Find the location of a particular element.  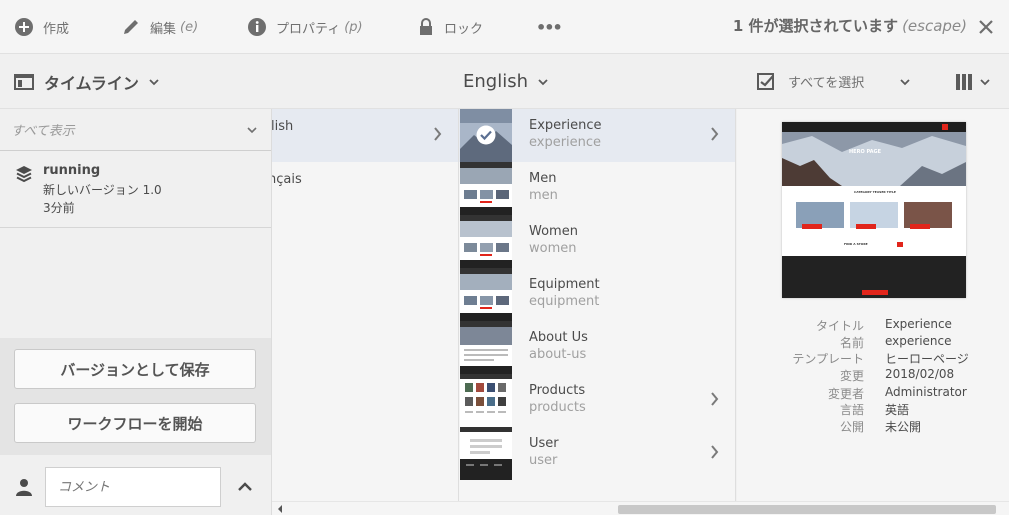

scroll-left-arrow-icon is located at coordinates (280, 509).